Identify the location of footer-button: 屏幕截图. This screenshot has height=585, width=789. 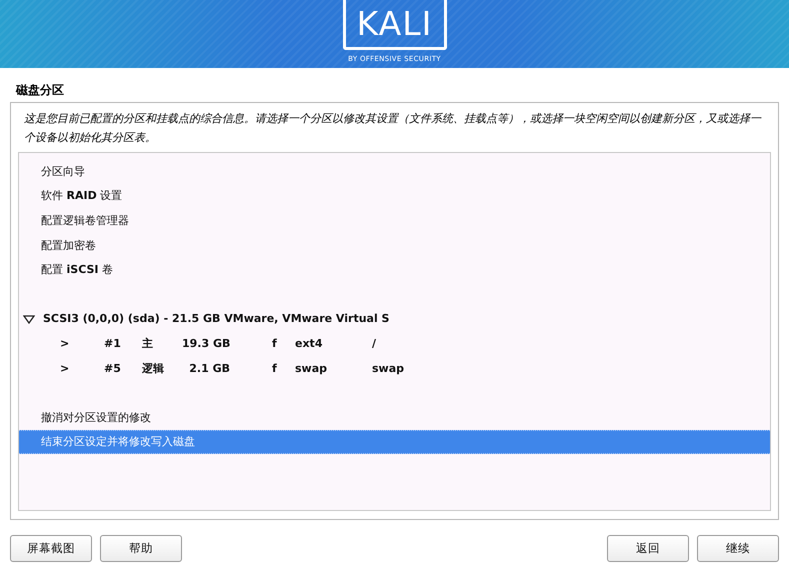
(51, 548).